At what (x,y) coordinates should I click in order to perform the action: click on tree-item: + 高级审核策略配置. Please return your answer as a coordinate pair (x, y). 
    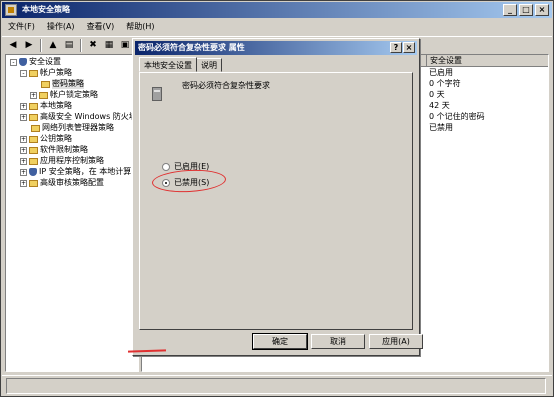
    Looking at the image, I should click on (62, 183).